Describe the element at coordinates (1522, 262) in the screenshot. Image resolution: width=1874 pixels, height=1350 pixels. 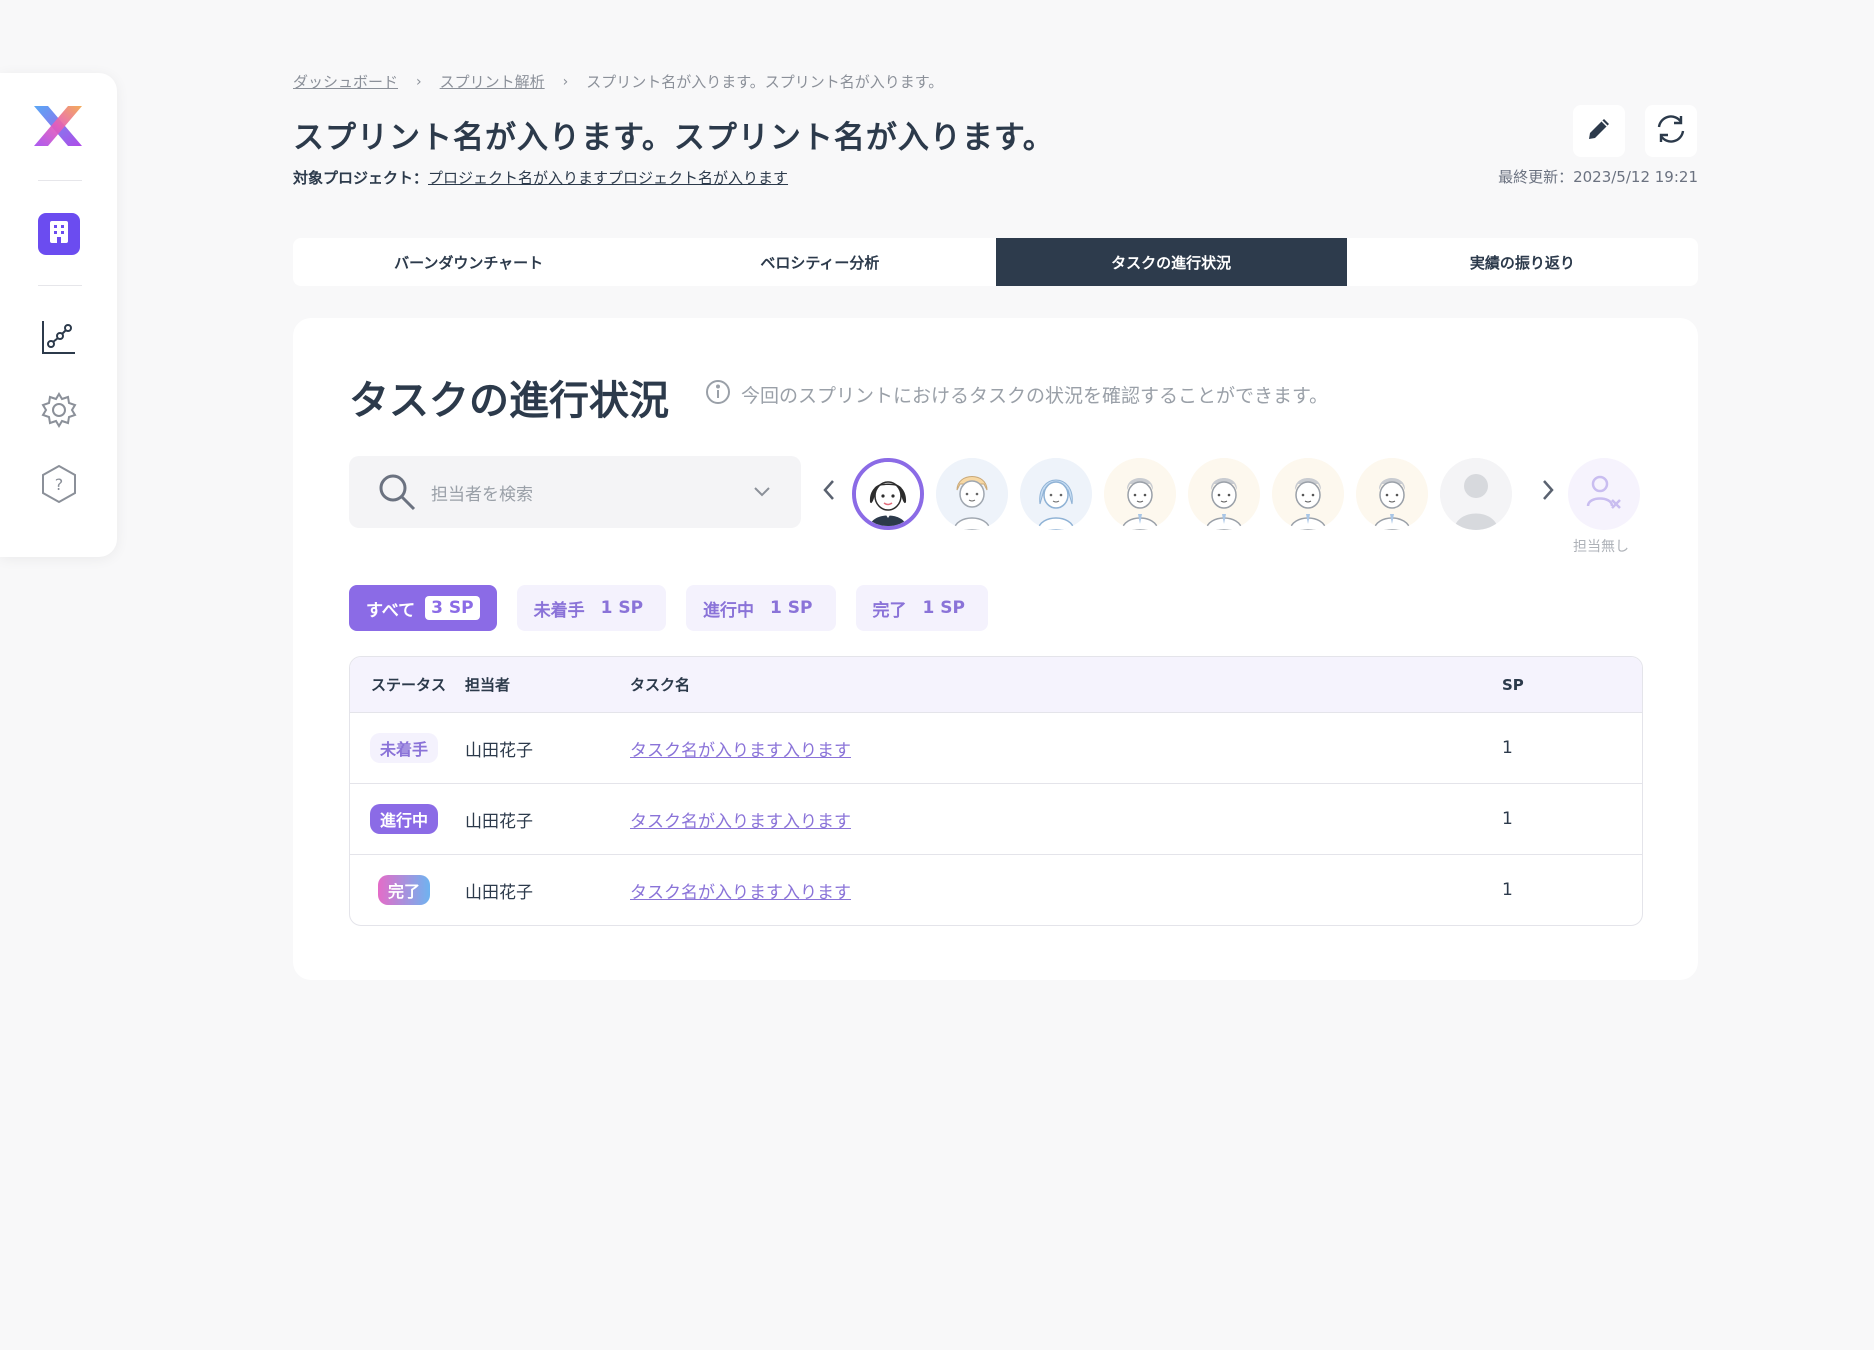
I see `tab-retrospective: 実績の振り返り` at that location.